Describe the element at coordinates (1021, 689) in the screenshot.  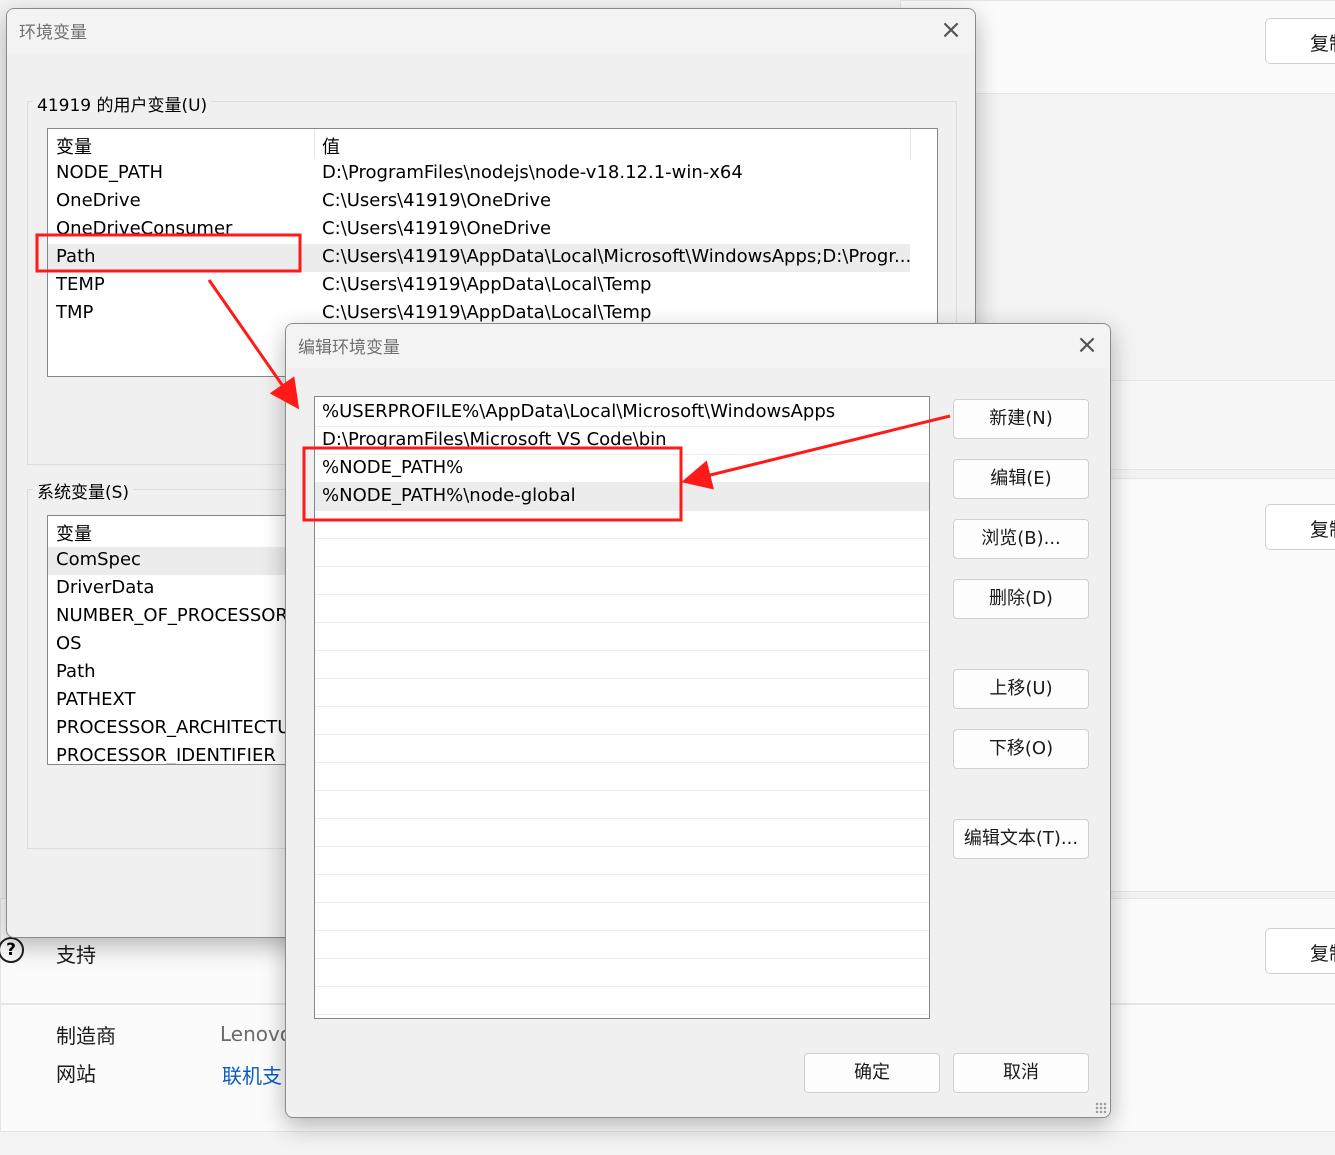
I see `move-up-button: 上移(U)` at that location.